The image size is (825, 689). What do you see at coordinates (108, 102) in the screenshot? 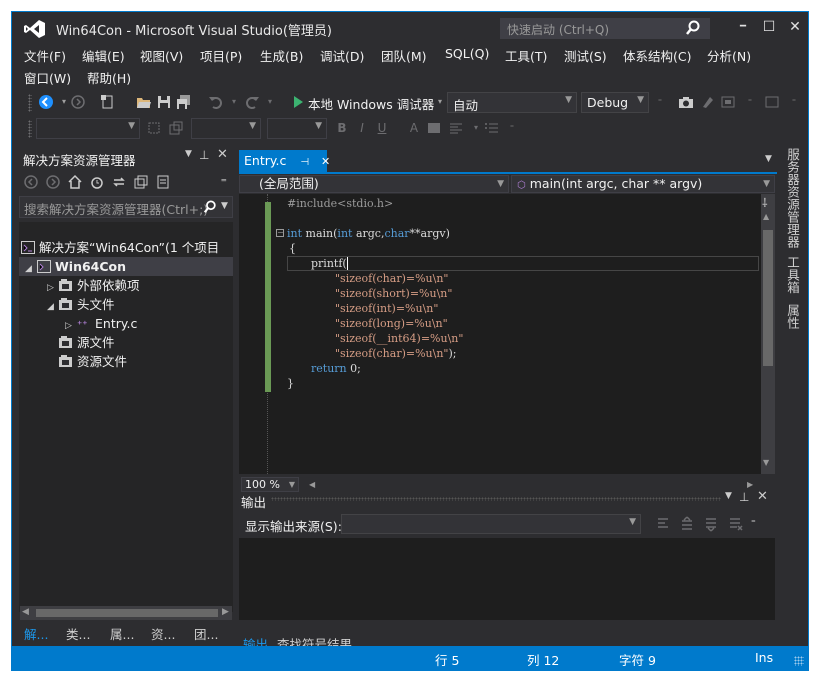
I see `new-project-icon` at bounding box center [108, 102].